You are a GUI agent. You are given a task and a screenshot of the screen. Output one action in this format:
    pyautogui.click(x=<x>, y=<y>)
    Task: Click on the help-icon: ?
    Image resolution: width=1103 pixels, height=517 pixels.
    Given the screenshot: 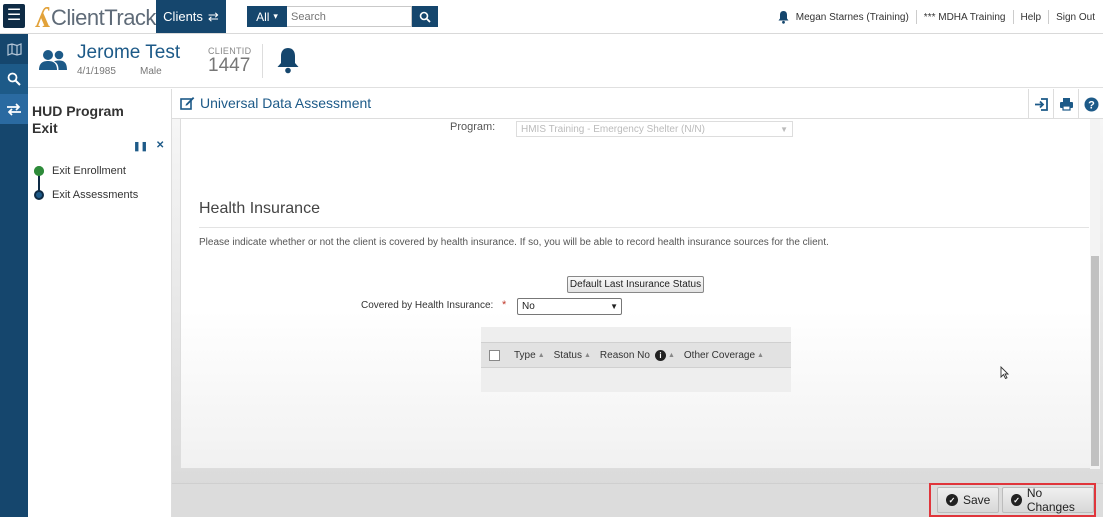 What is the action you would take?
    pyautogui.click(x=1091, y=104)
    